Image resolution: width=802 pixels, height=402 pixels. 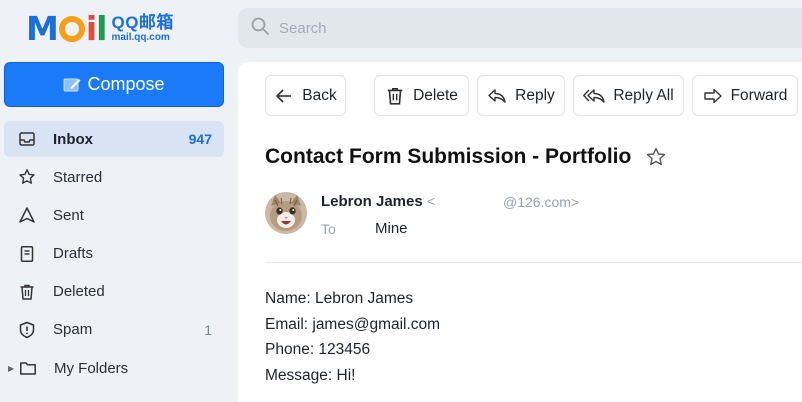 I want to click on back-button: Back, so click(x=305, y=95).